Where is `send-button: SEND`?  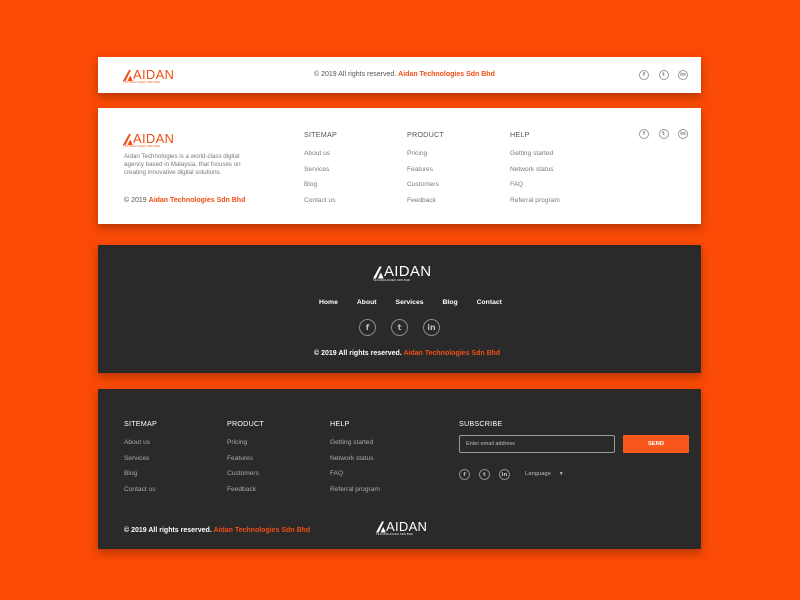 send-button: SEND is located at coordinates (656, 444).